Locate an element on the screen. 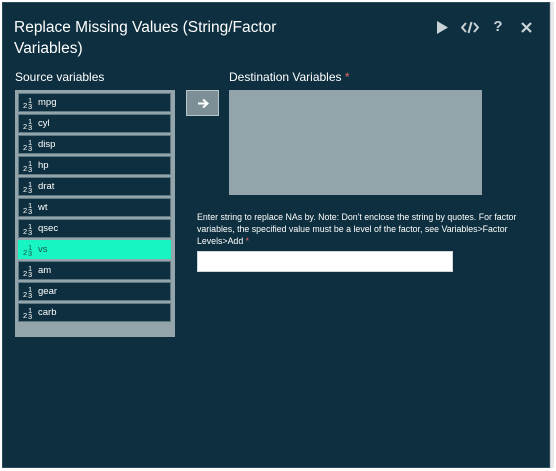 The width and height of the screenshot is (556, 471). window-scrollbar is located at coordinates (552, 235).